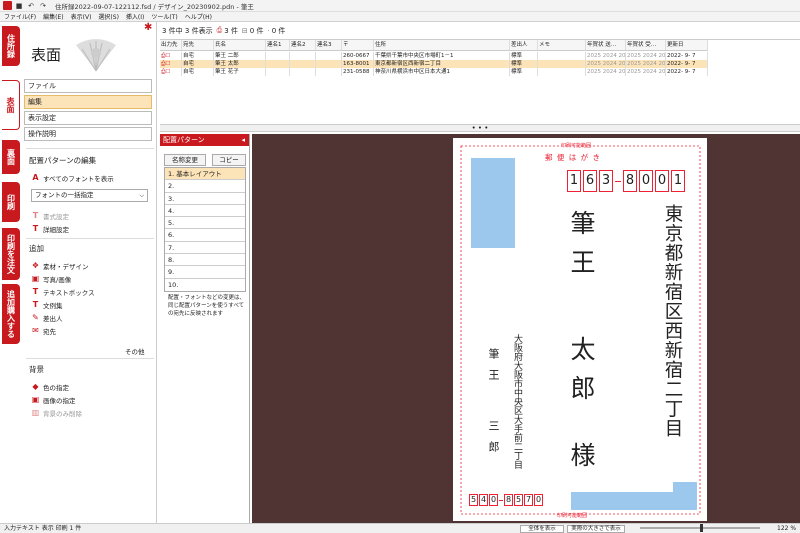  What do you see at coordinates (672, 321) in the screenshot?
I see `recipient-address: 東京都新宿区西新宿二丁目` at bounding box center [672, 321].